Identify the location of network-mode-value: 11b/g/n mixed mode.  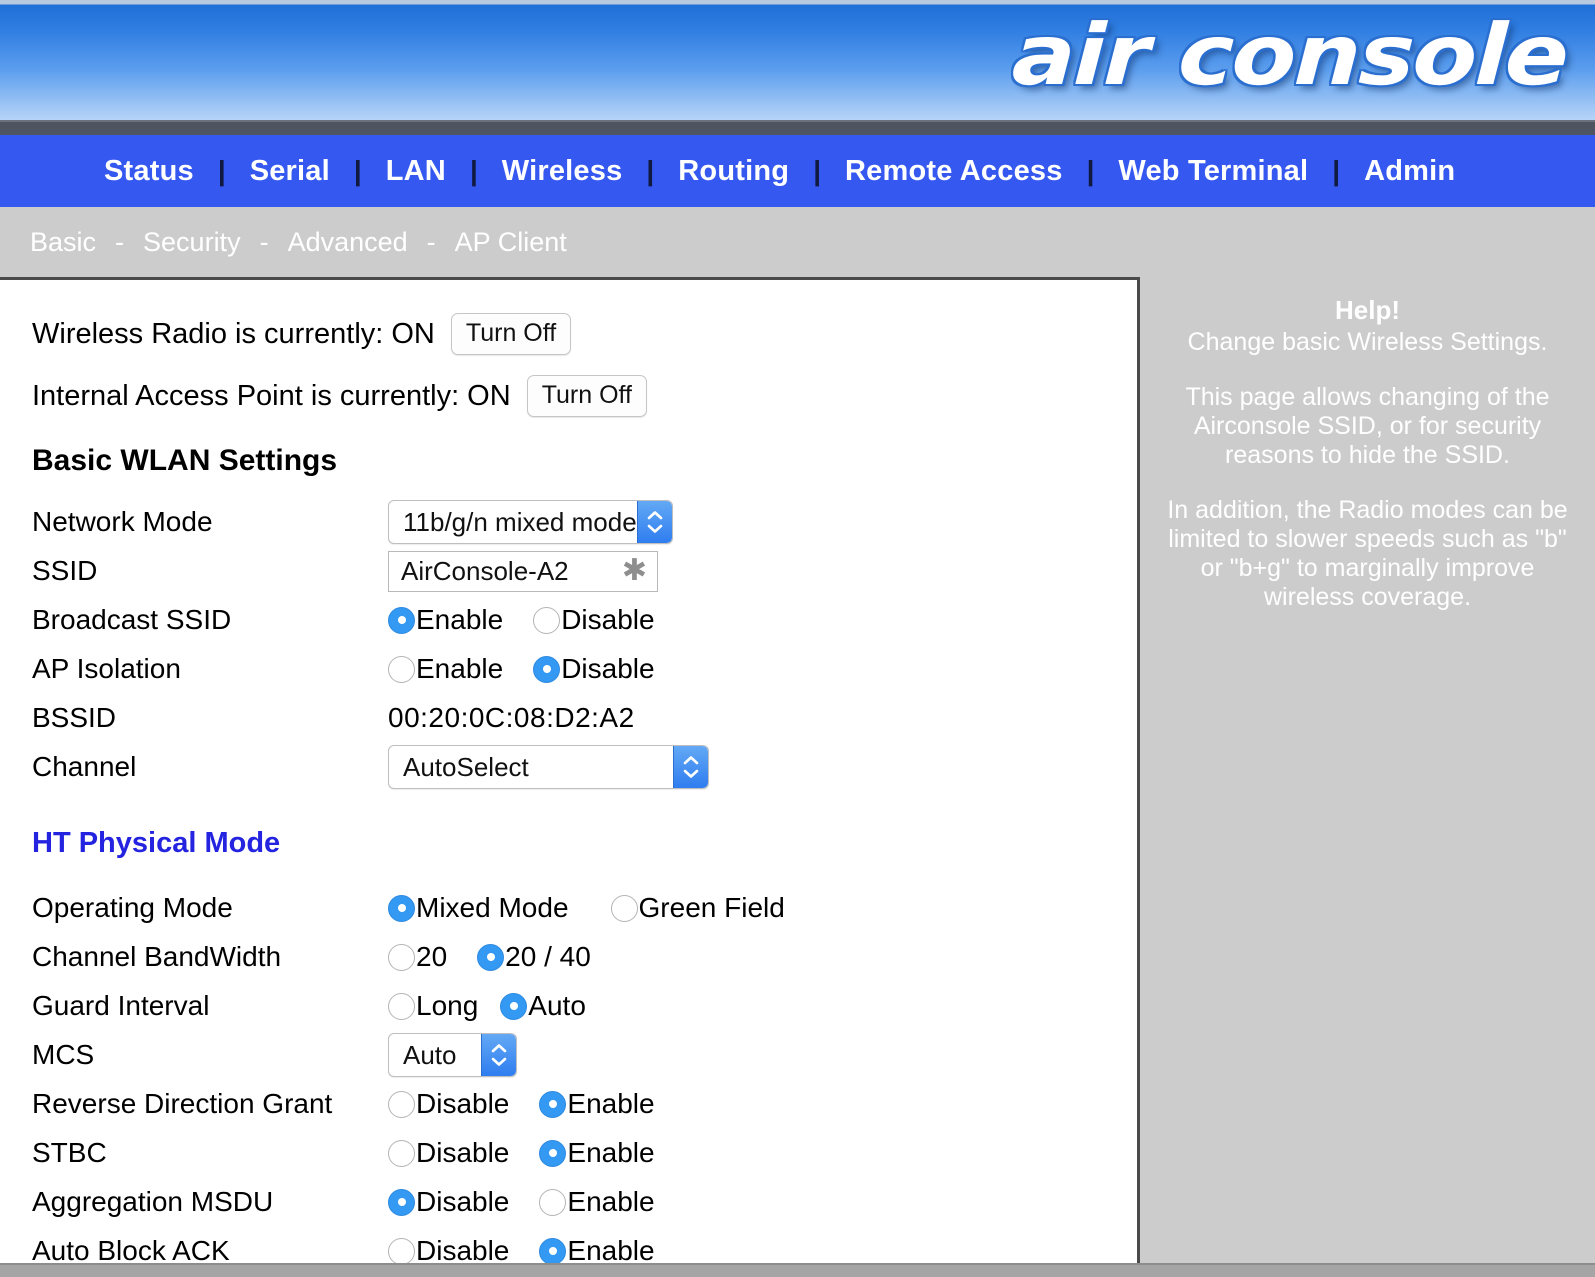
(520, 521).